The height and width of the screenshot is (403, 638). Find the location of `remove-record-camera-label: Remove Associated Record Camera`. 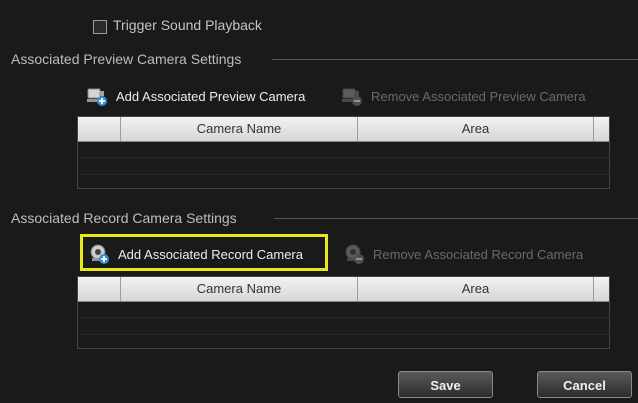

remove-record-camera-label: Remove Associated Record Camera is located at coordinates (478, 254).